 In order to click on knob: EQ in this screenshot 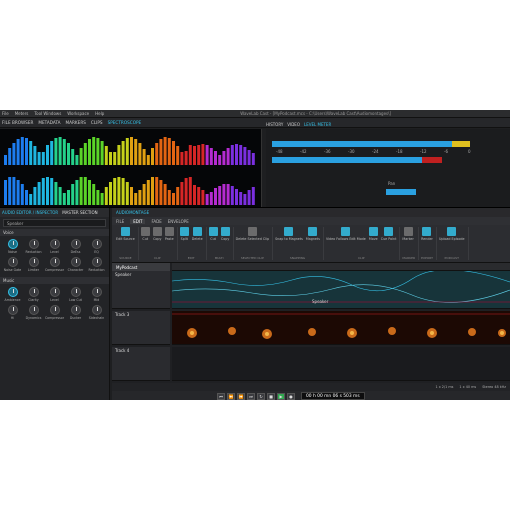, I will do `click(96, 246)`.